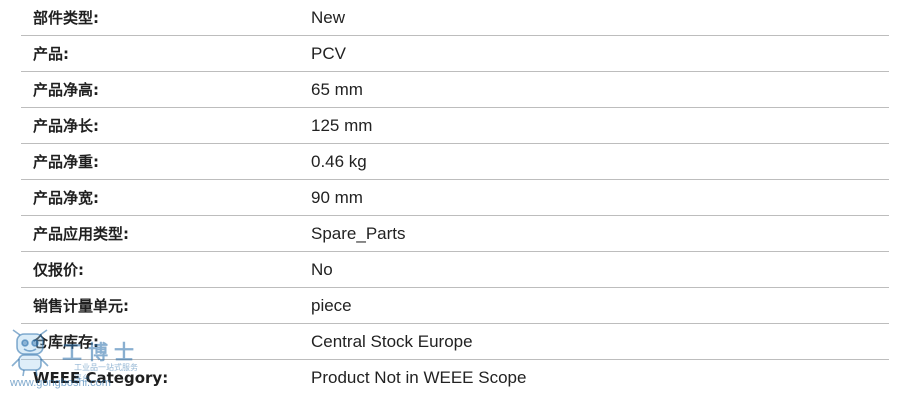 The height and width of the screenshot is (405, 900). I want to click on spec-row-part-type: 部件类型: New, so click(455, 18).